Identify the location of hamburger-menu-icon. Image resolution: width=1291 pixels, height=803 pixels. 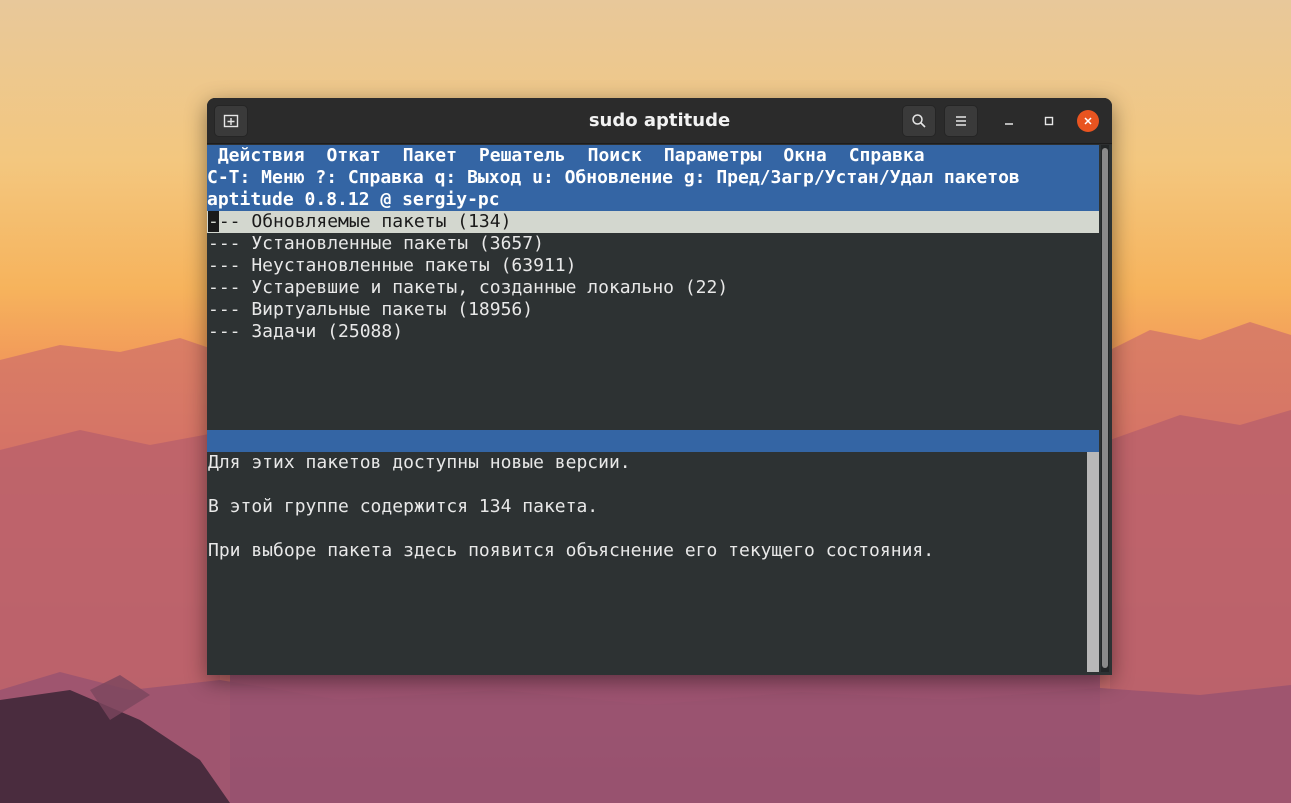
(961, 121).